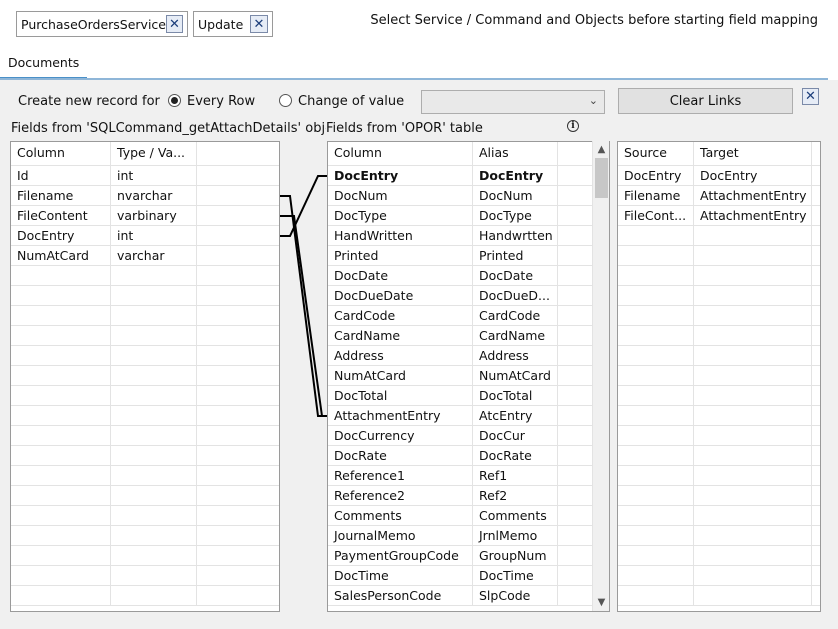 This screenshot has height=629, width=838. What do you see at coordinates (174, 100) in the screenshot?
I see `every-row-radio` at bounding box center [174, 100].